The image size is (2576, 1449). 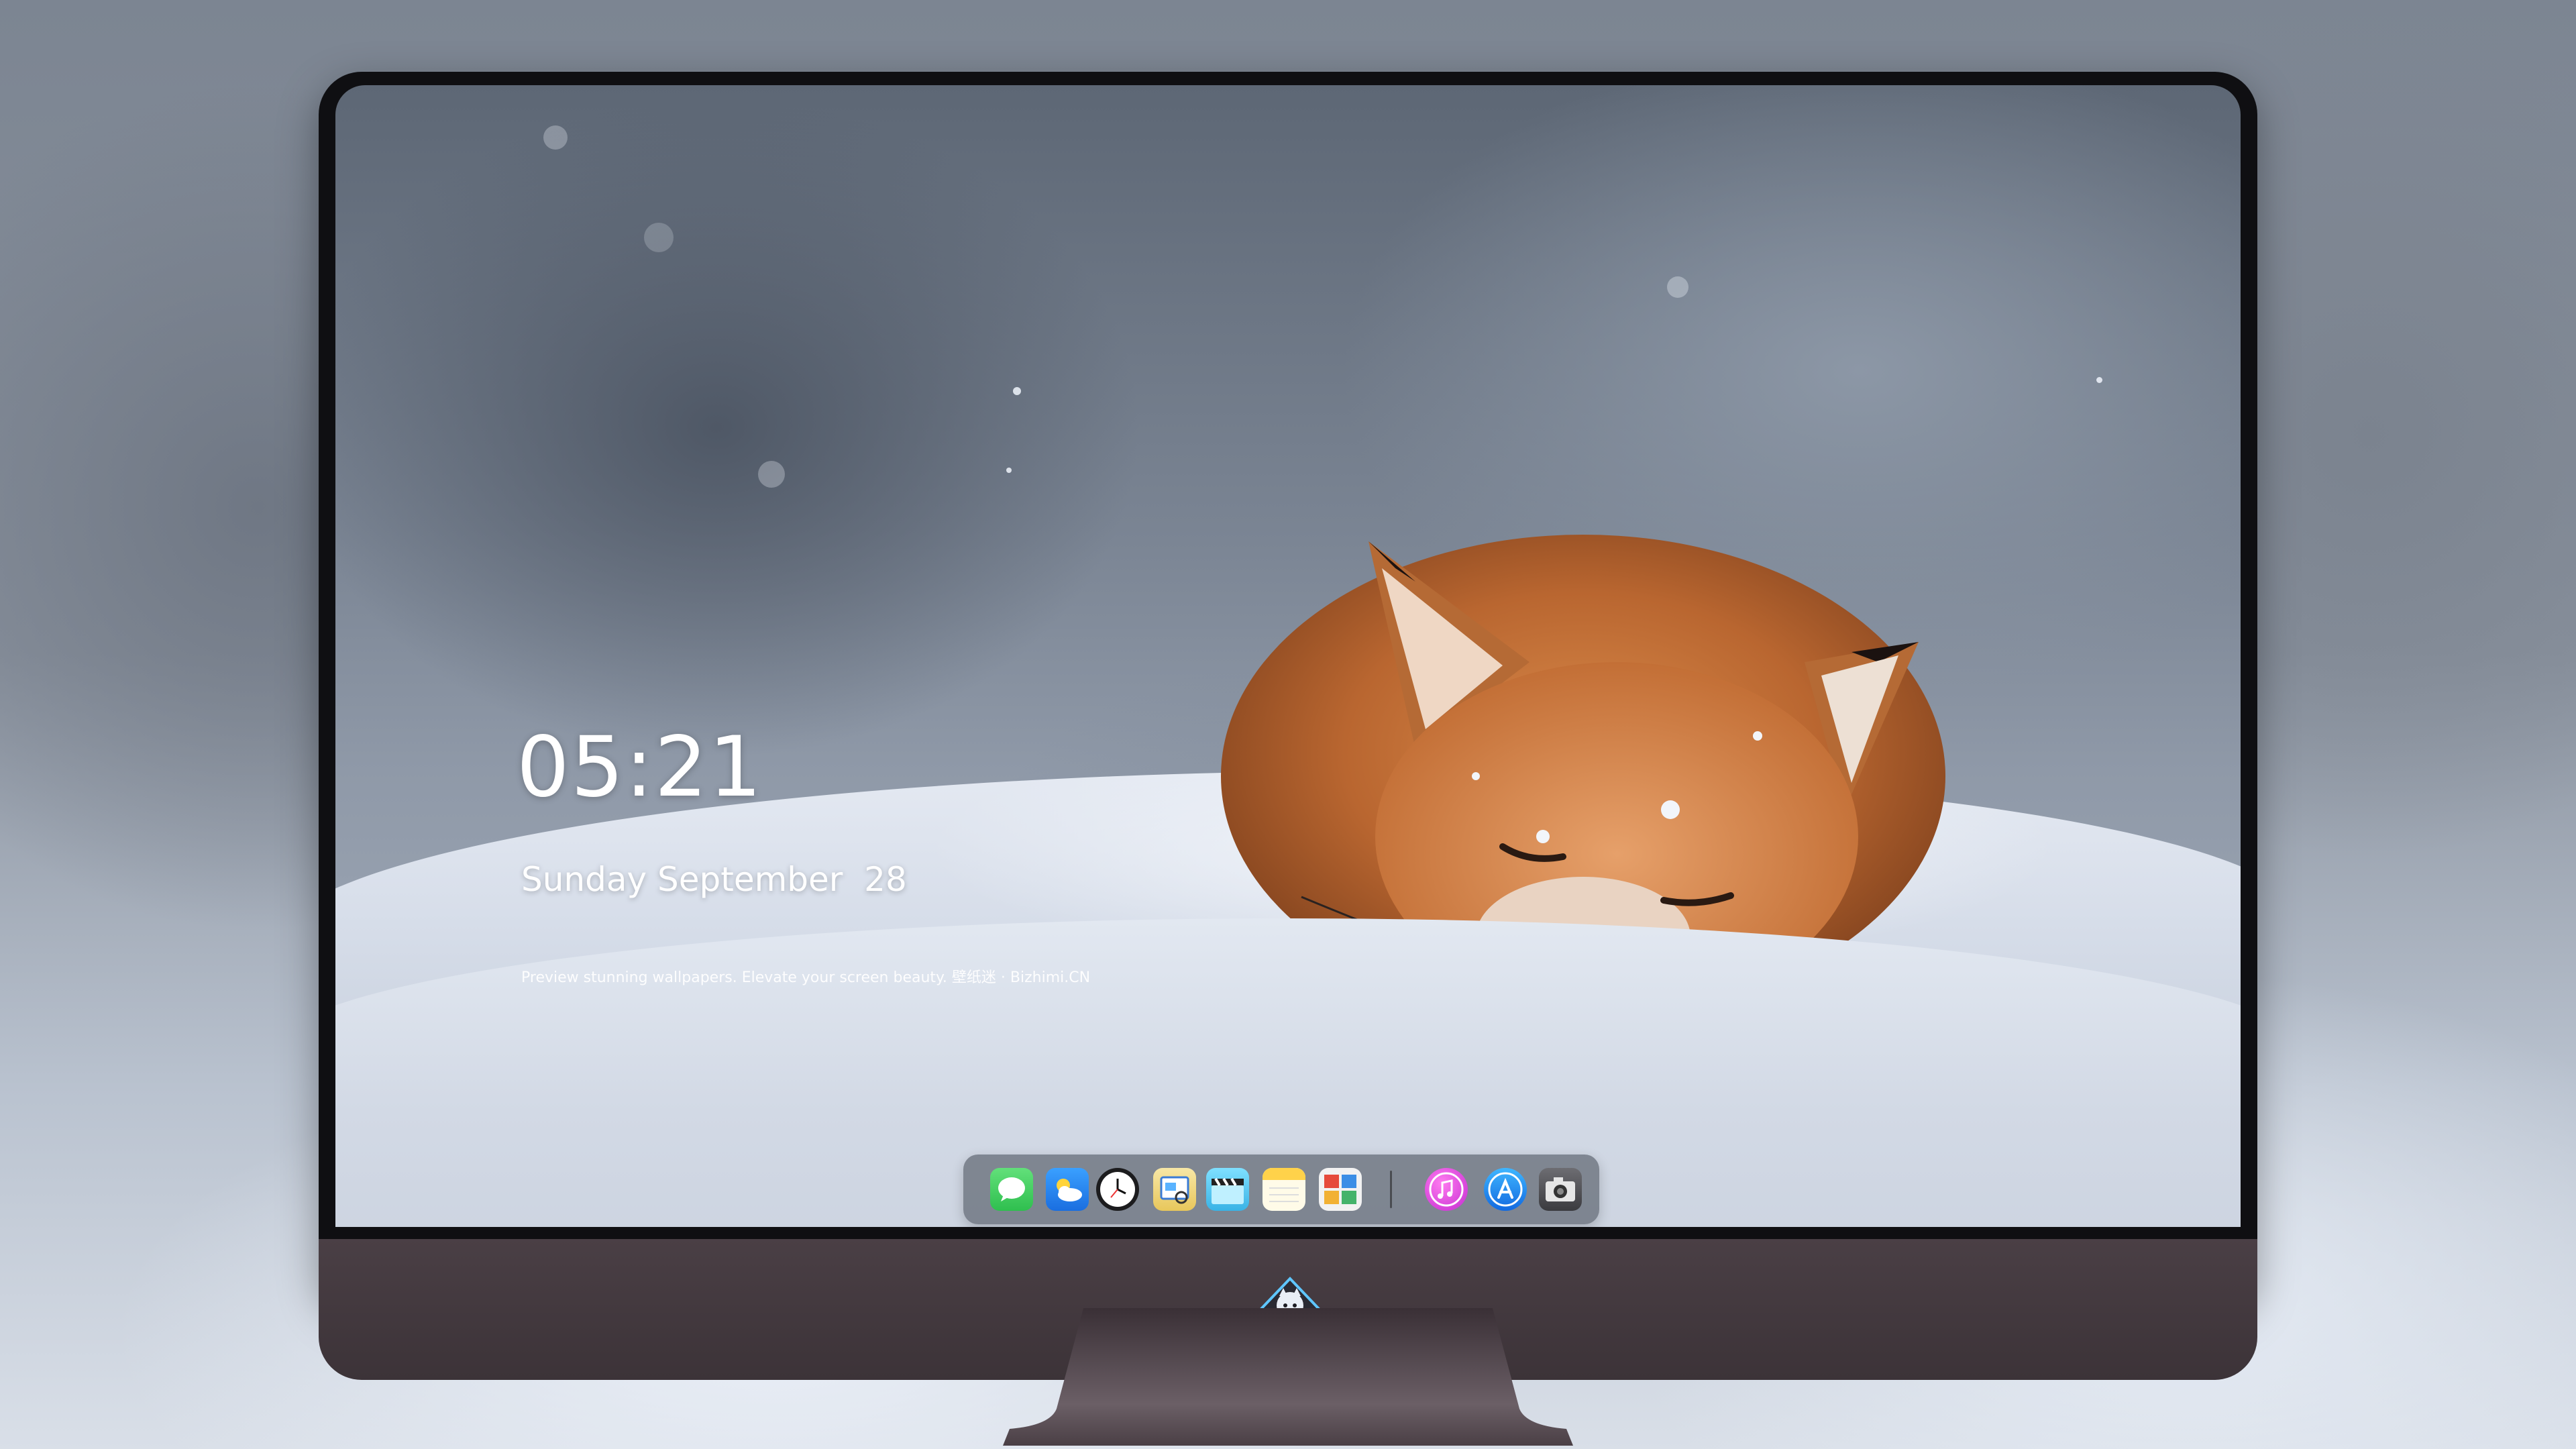 I want to click on camera-icon, so click(x=1560, y=1189).